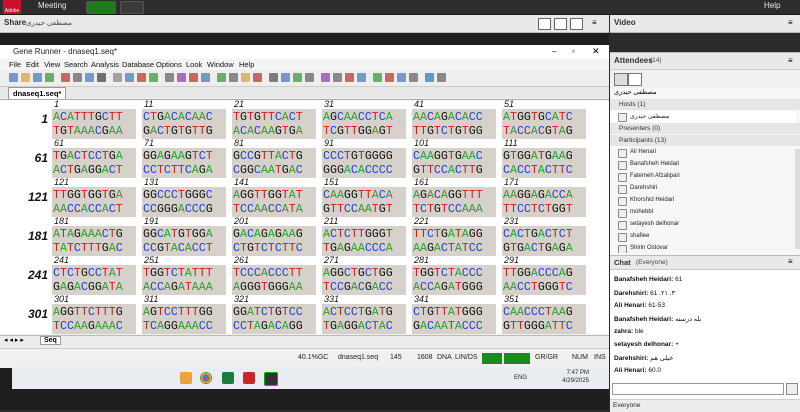 The height and width of the screenshot is (412, 800). What do you see at coordinates (138, 64) in the screenshot?
I see `menu-database: Database` at bounding box center [138, 64].